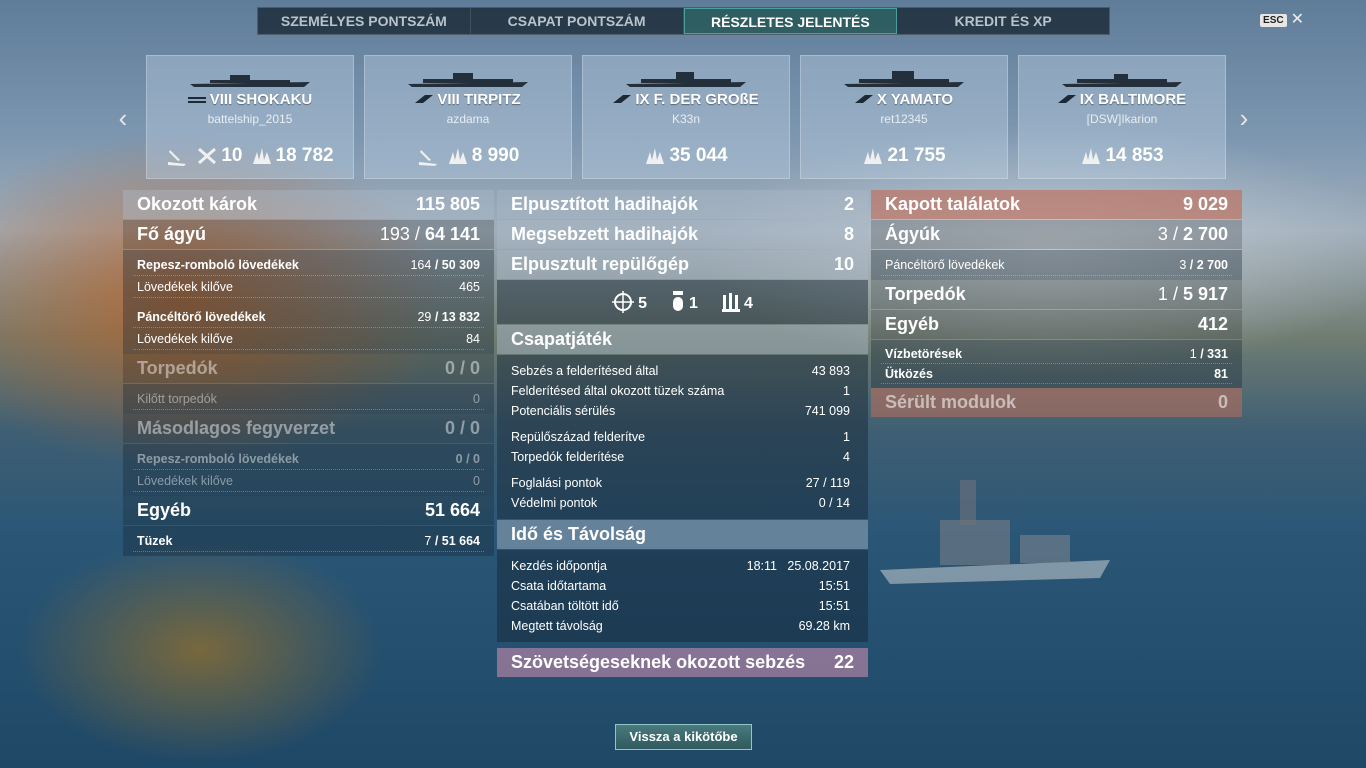 This screenshot has height=768, width=1366. Describe the element at coordinates (730, 302) in the screenshot. I see `shells-icon` at that location.